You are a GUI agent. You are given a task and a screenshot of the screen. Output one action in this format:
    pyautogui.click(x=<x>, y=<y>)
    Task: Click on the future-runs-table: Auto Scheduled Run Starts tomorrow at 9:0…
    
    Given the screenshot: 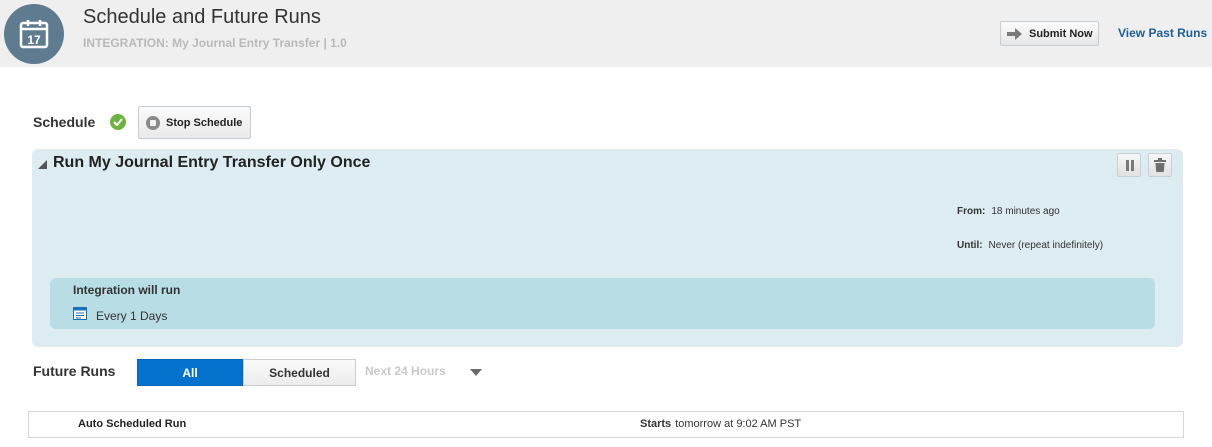 What is the action you would take?
    pyautogui.click(x=606, y=424)
    